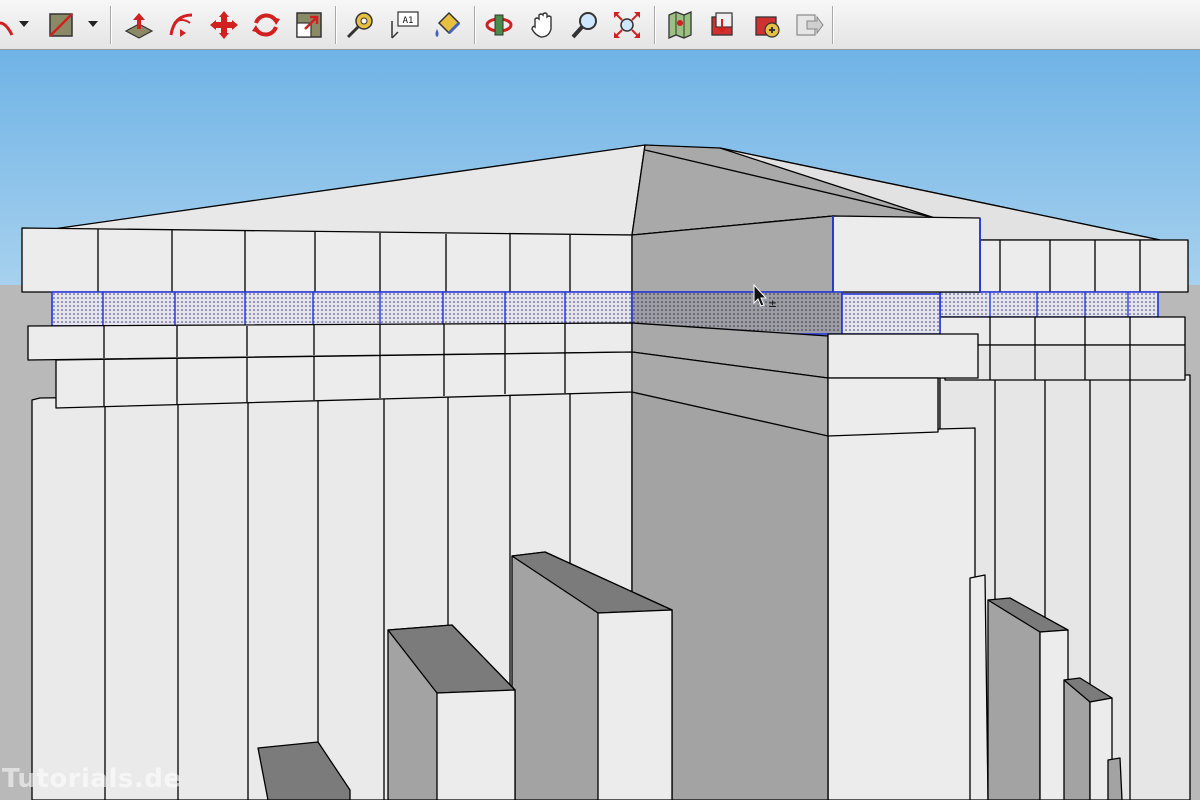  I want to click on orbit-icon, so click(499, 25).